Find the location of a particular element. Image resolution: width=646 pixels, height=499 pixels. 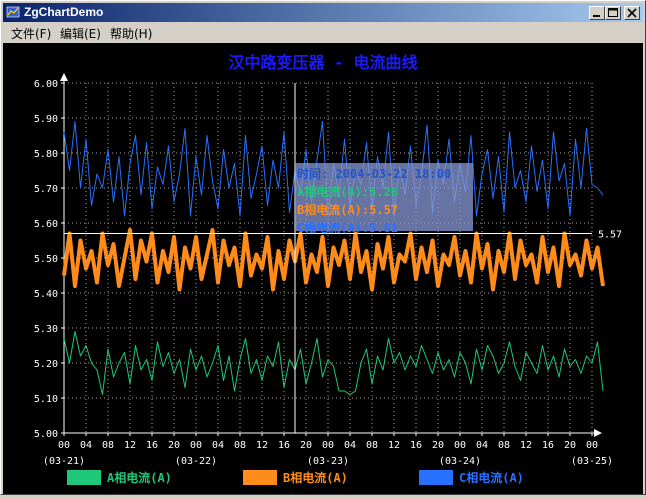

x-date-label: (03-23) is located at coordinates (328, 461).